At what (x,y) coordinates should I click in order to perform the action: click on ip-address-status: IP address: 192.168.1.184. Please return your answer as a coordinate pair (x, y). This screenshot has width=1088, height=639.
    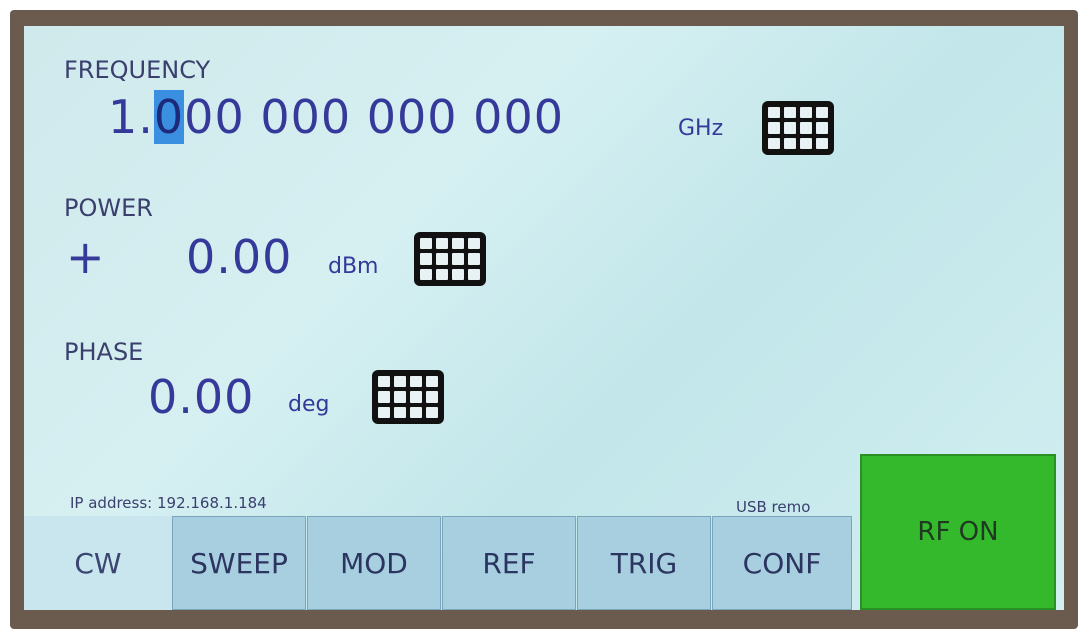
    Looking at the image, I should click on (168, 503).